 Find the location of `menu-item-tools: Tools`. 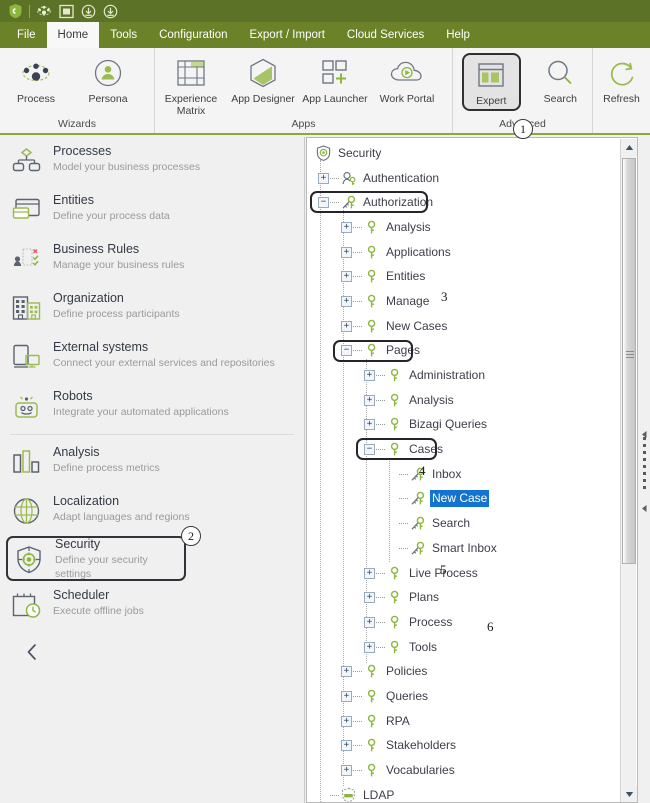

menu-item-tools: Tools is located at coordinates (123, 35).